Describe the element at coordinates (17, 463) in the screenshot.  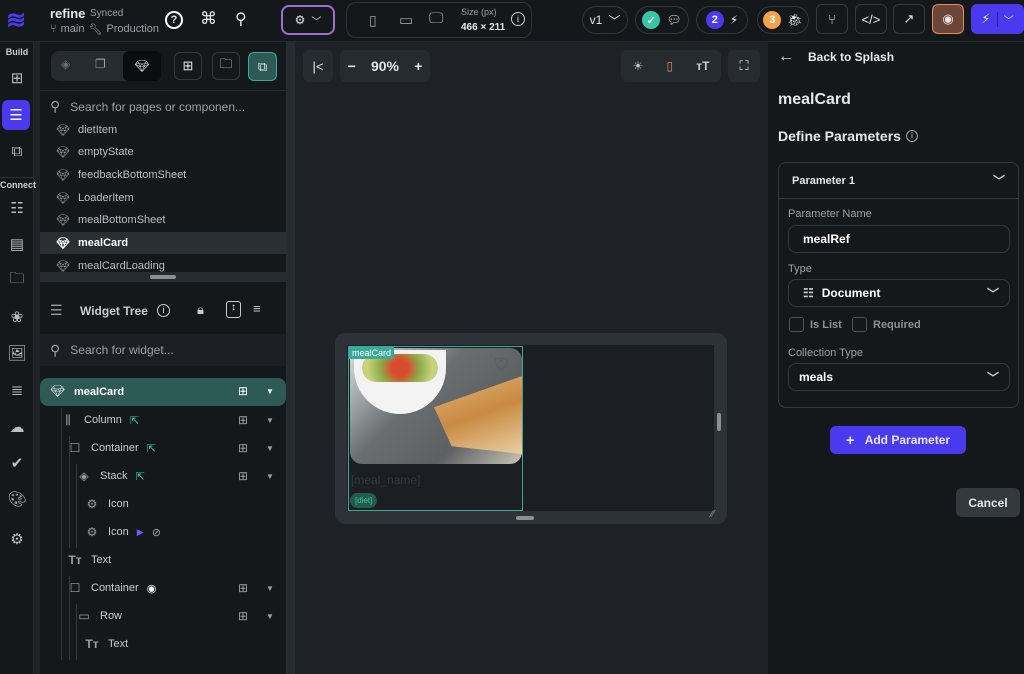
I see `check-add-icon: ✔` at that location.